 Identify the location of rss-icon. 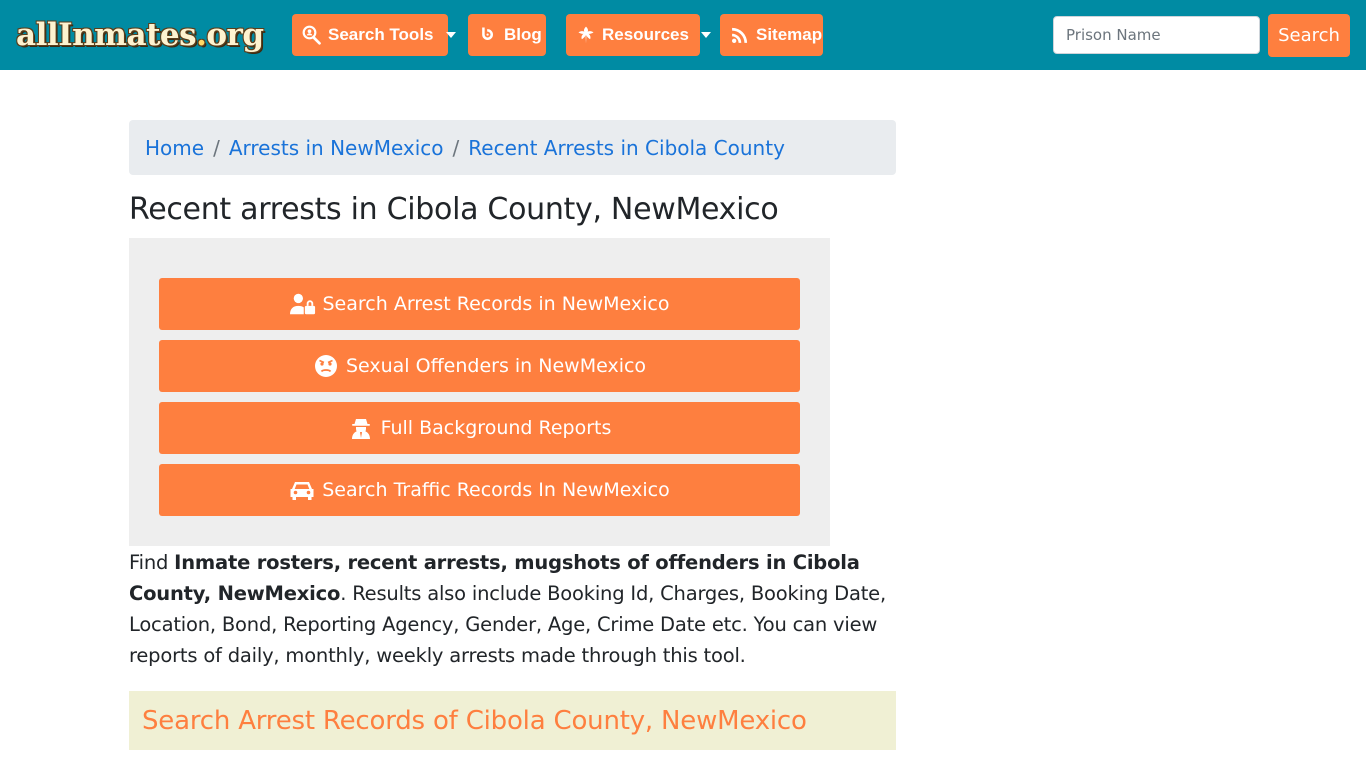
(740, 35).